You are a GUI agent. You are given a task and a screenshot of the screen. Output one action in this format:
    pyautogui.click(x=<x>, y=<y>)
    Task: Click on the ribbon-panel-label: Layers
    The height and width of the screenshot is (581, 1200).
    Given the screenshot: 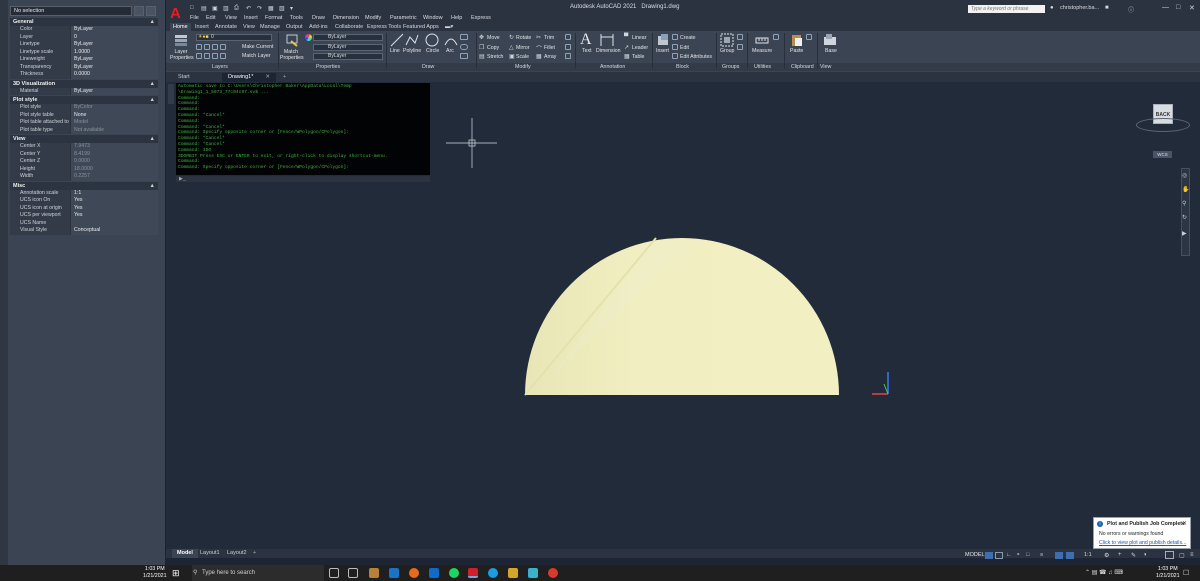 What is the action you would take?
    pyautogui.click(x=220, y=67)
    